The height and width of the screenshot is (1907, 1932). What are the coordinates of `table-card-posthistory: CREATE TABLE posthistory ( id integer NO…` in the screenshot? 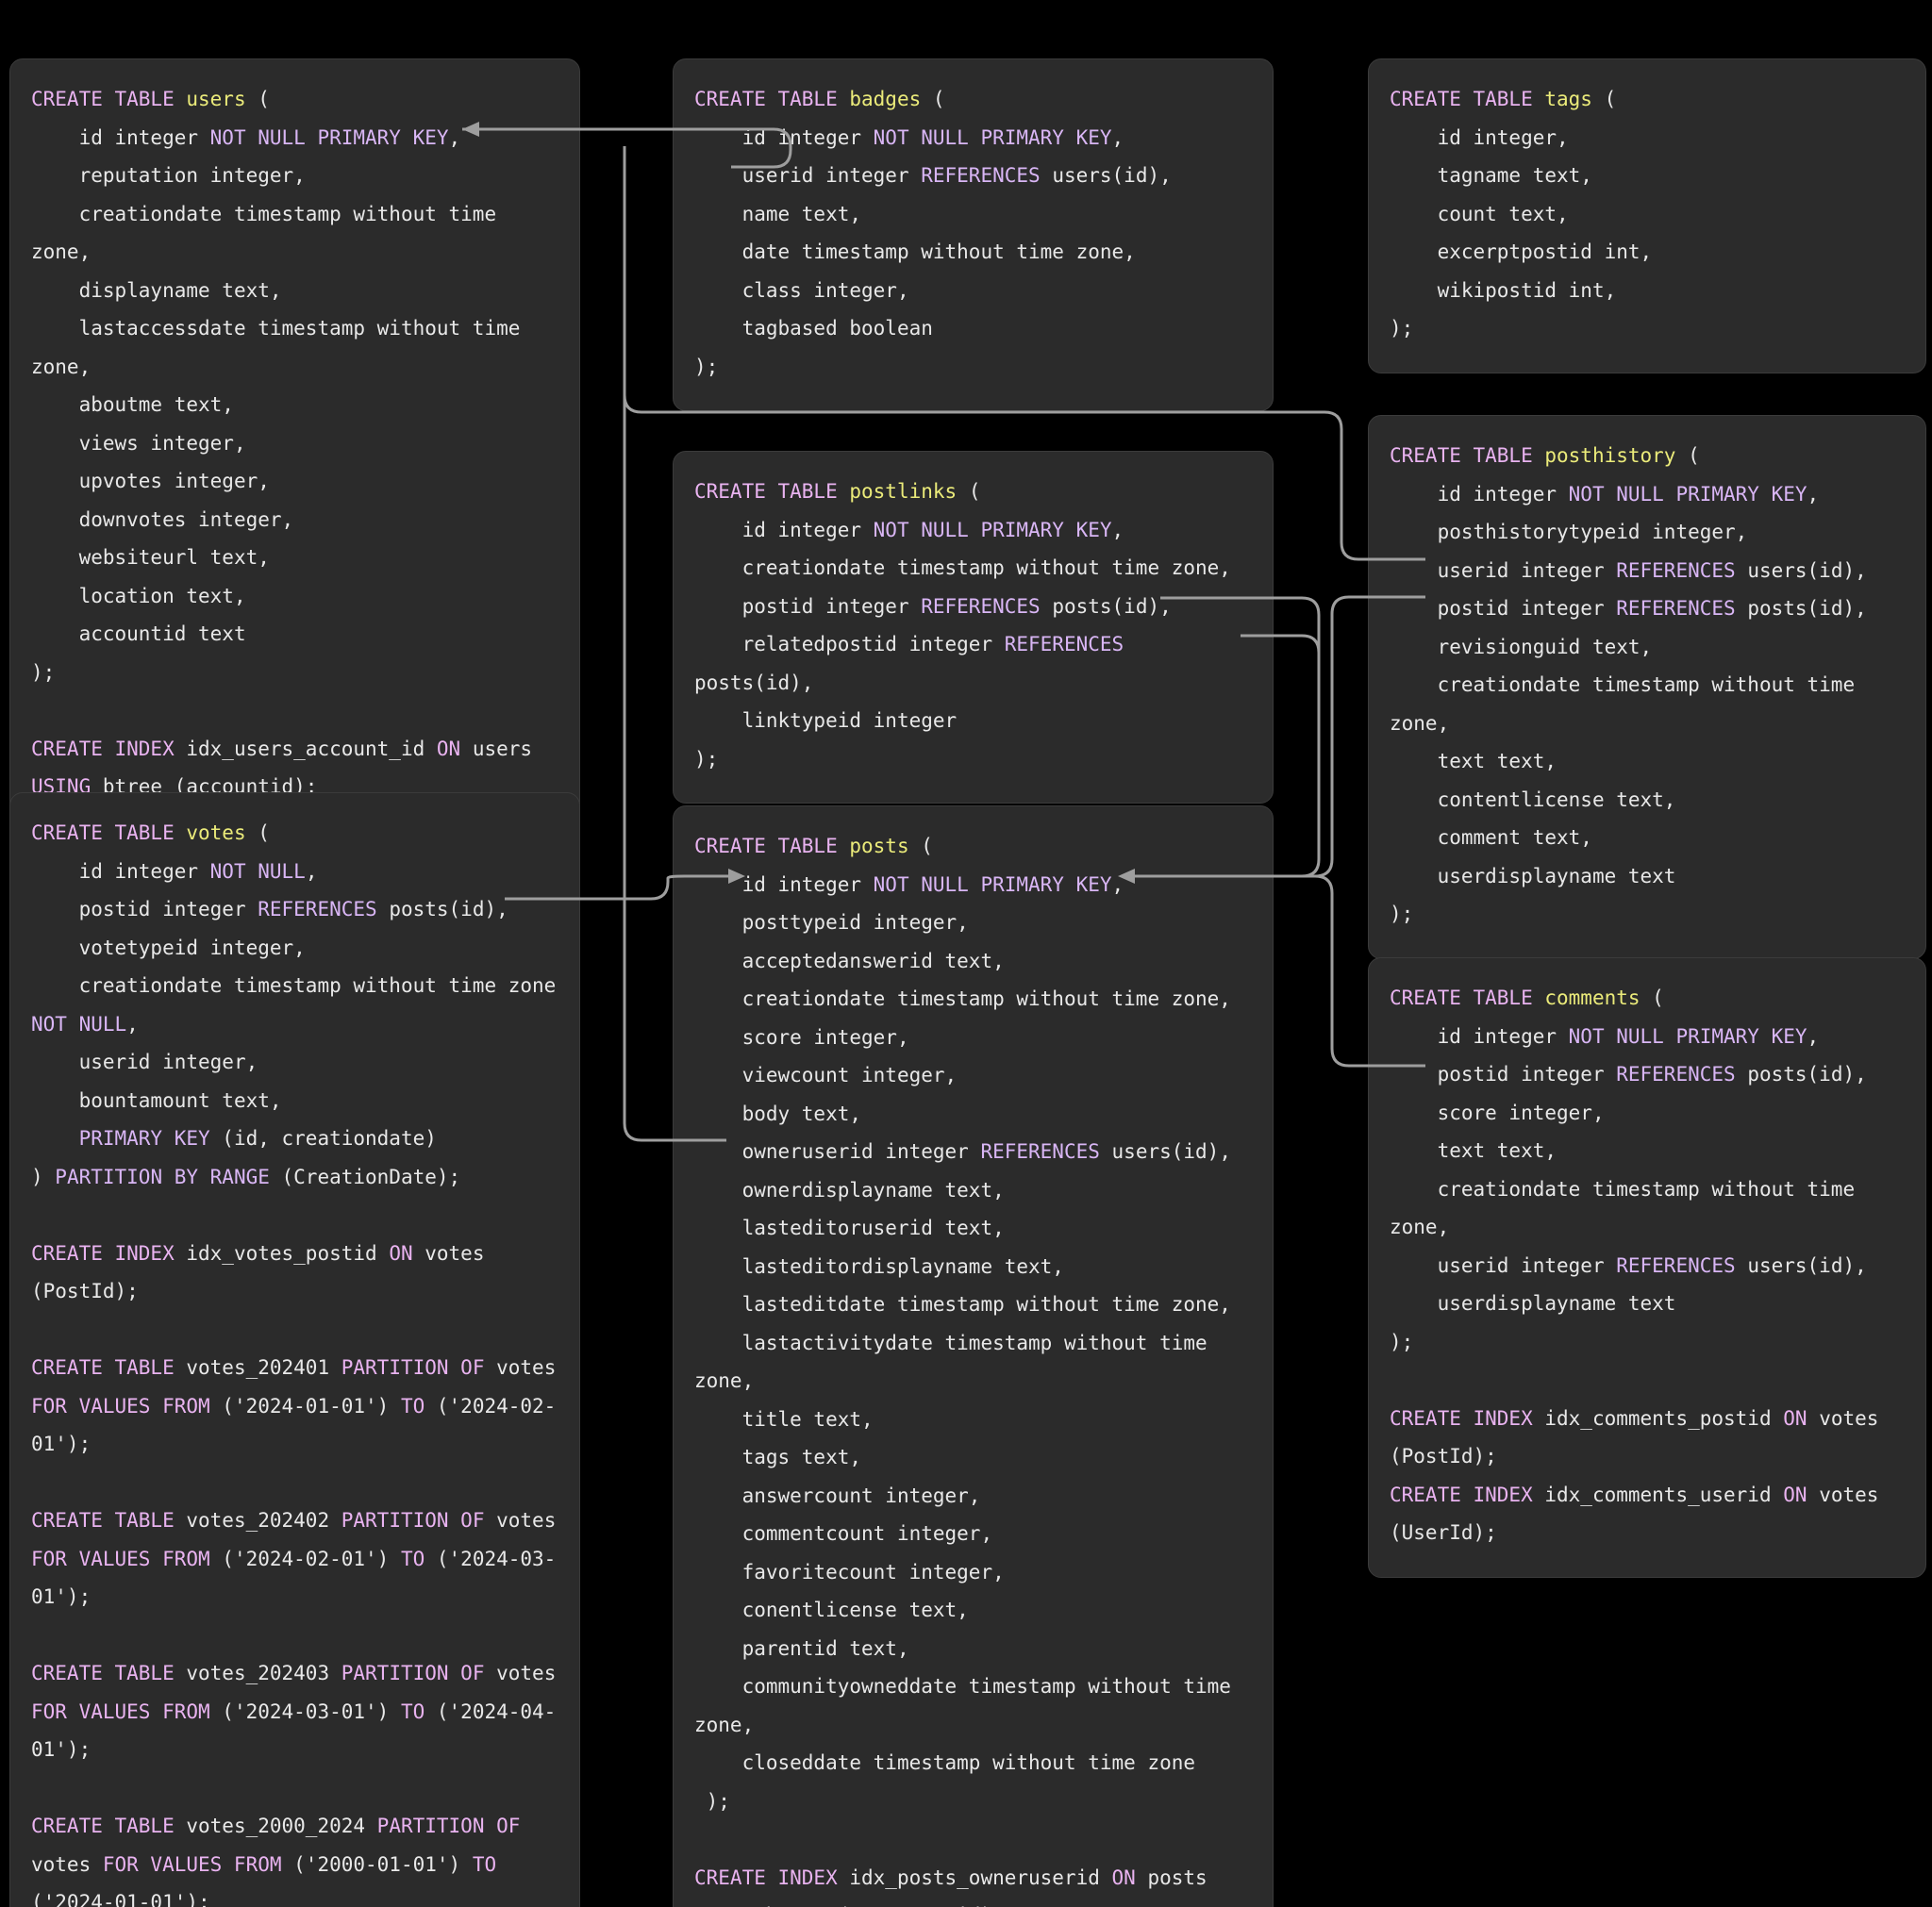 It's located at (1647, 687).